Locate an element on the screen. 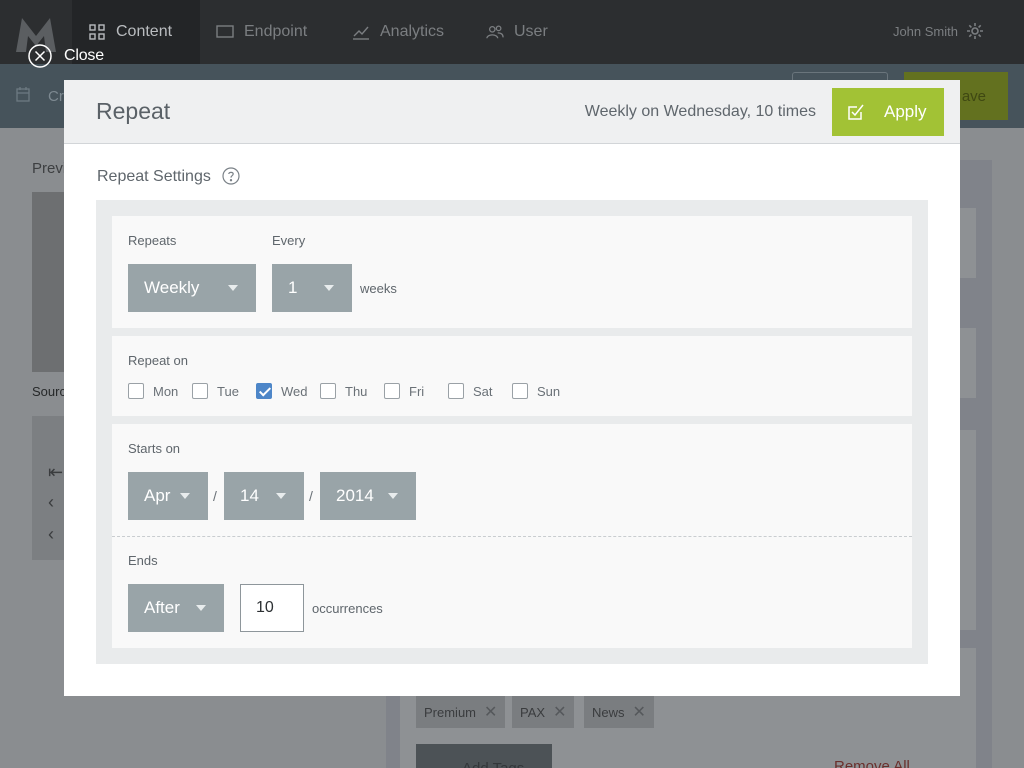 The image size is (1024, 768). user-name: John Smith is located at coordinates (925, 31).